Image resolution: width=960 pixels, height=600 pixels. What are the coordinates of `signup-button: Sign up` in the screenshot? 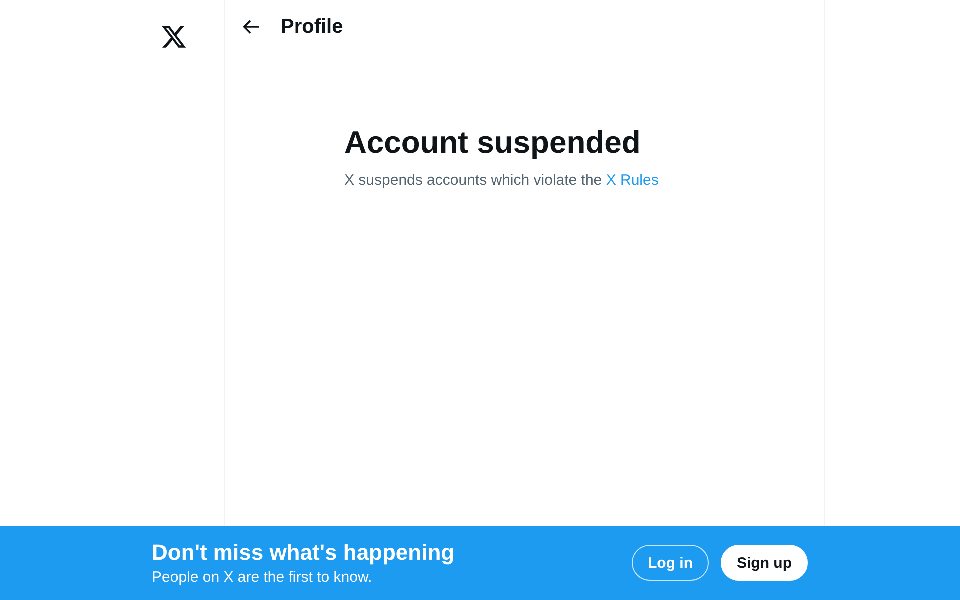 It's located at (764, 563).